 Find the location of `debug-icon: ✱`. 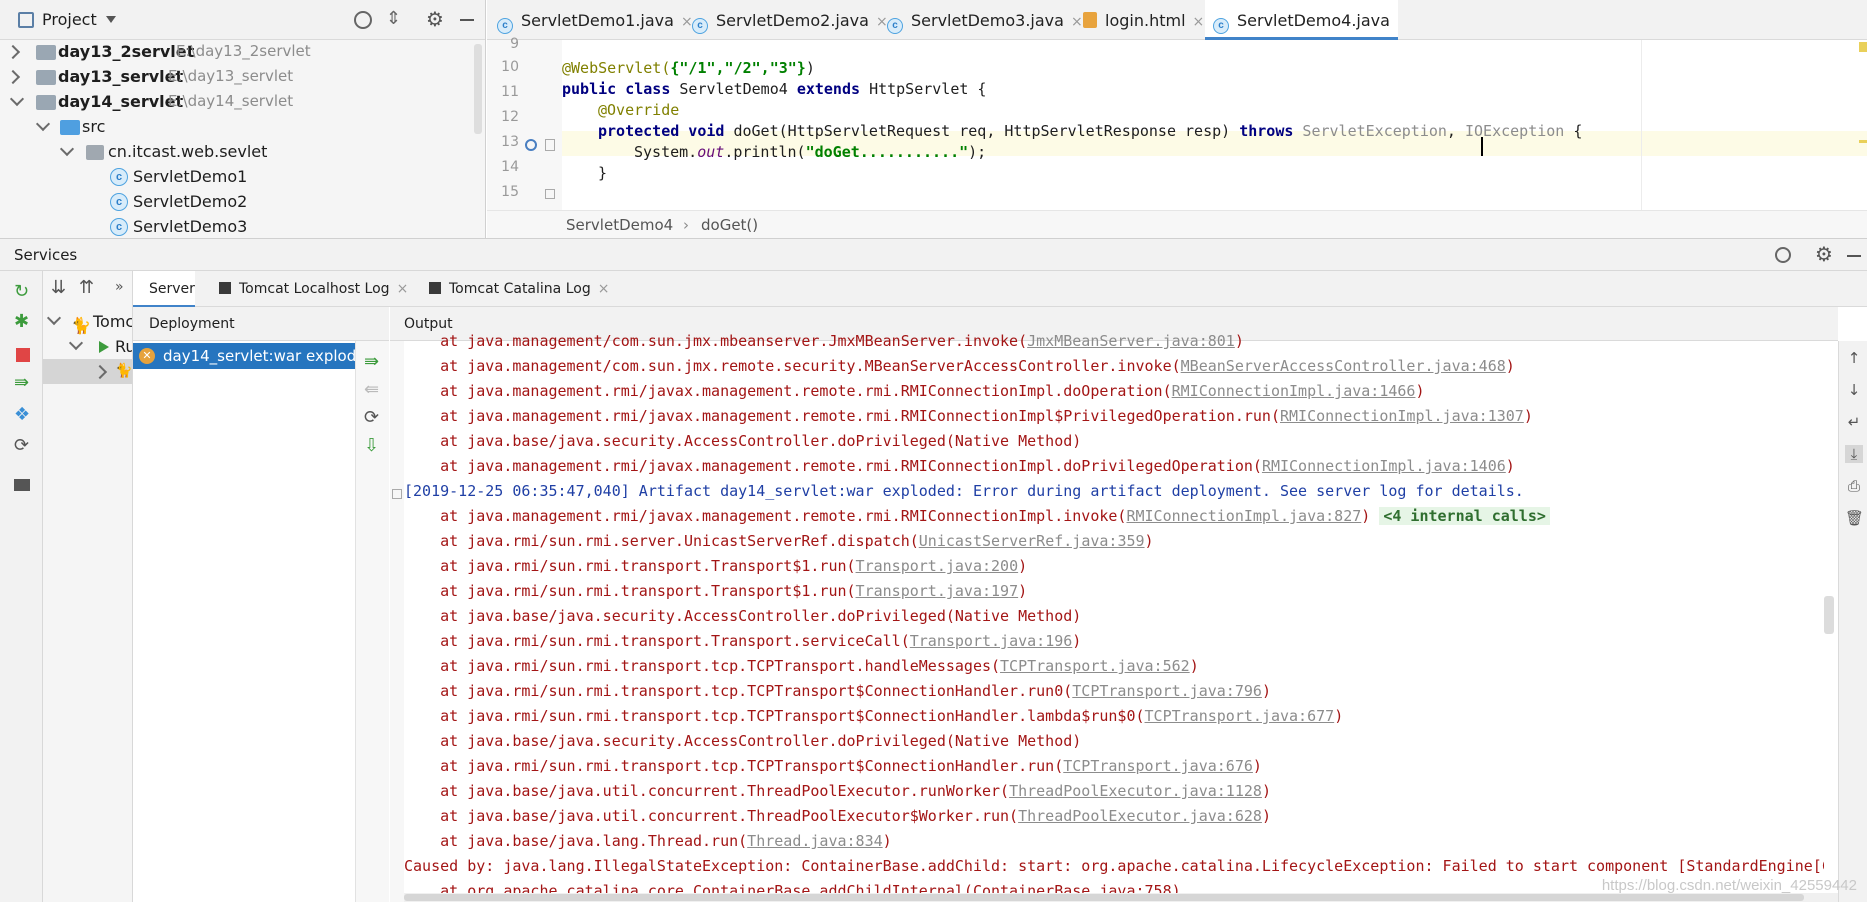

debug-icon: ✱ is located at coordinates (23, 322).